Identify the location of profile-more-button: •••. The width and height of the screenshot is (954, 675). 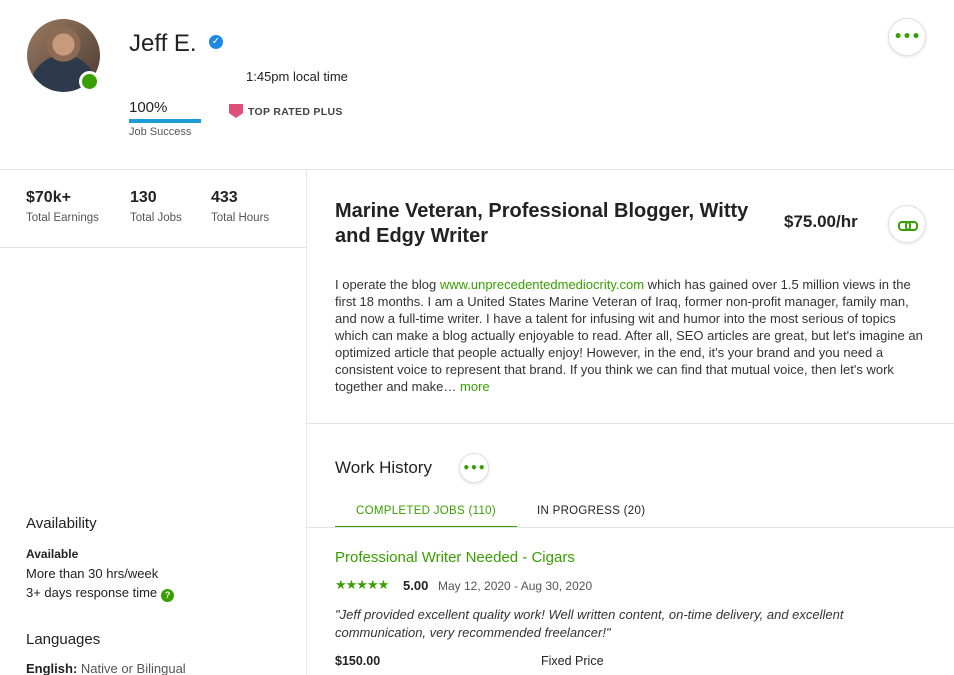
(907, 37).